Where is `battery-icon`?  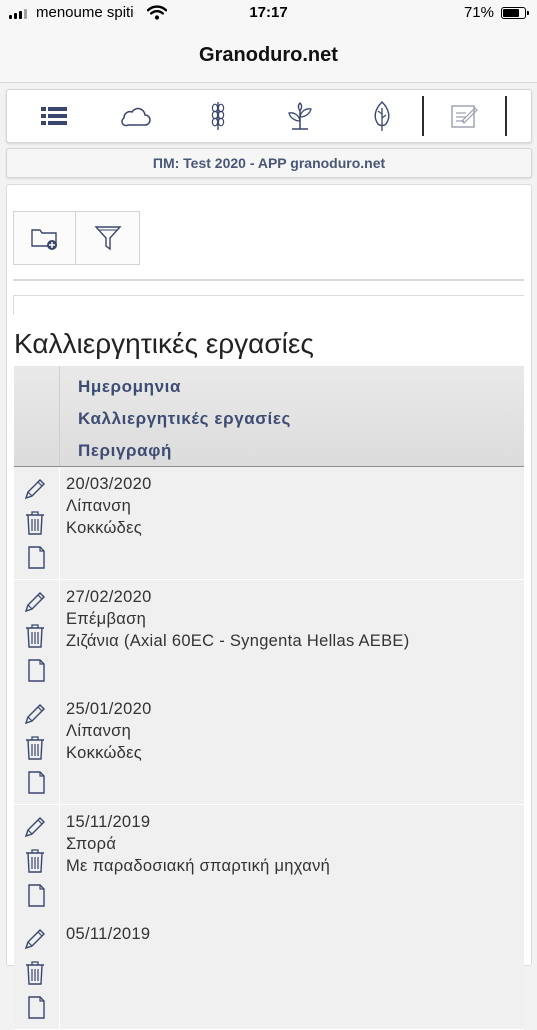
battery-icon is located at coordinates (515, 13).